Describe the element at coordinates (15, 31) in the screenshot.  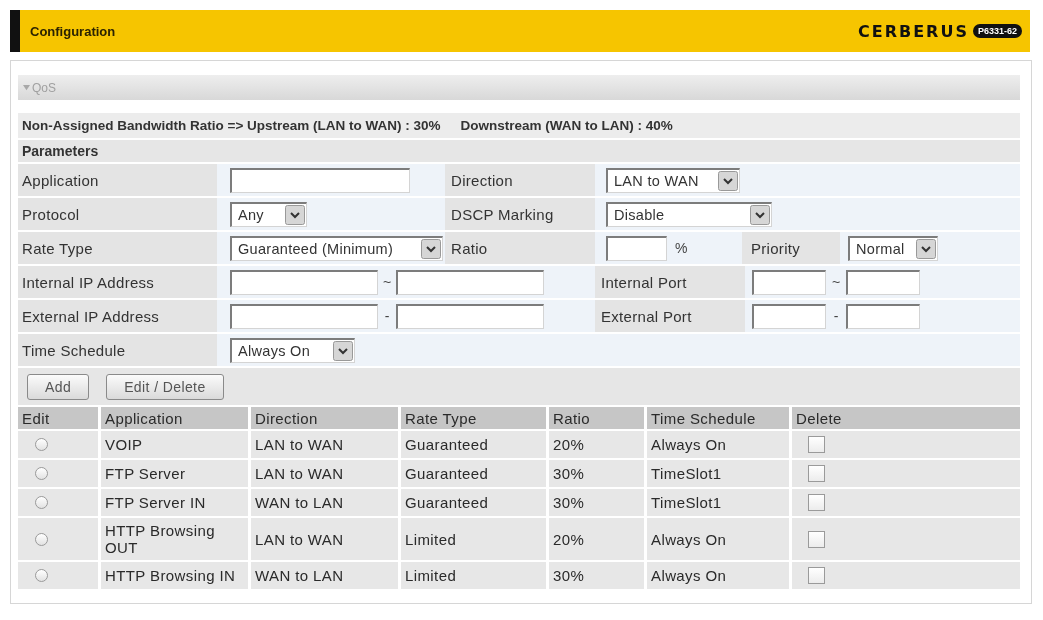
I see `header-accent-bar` at that location.